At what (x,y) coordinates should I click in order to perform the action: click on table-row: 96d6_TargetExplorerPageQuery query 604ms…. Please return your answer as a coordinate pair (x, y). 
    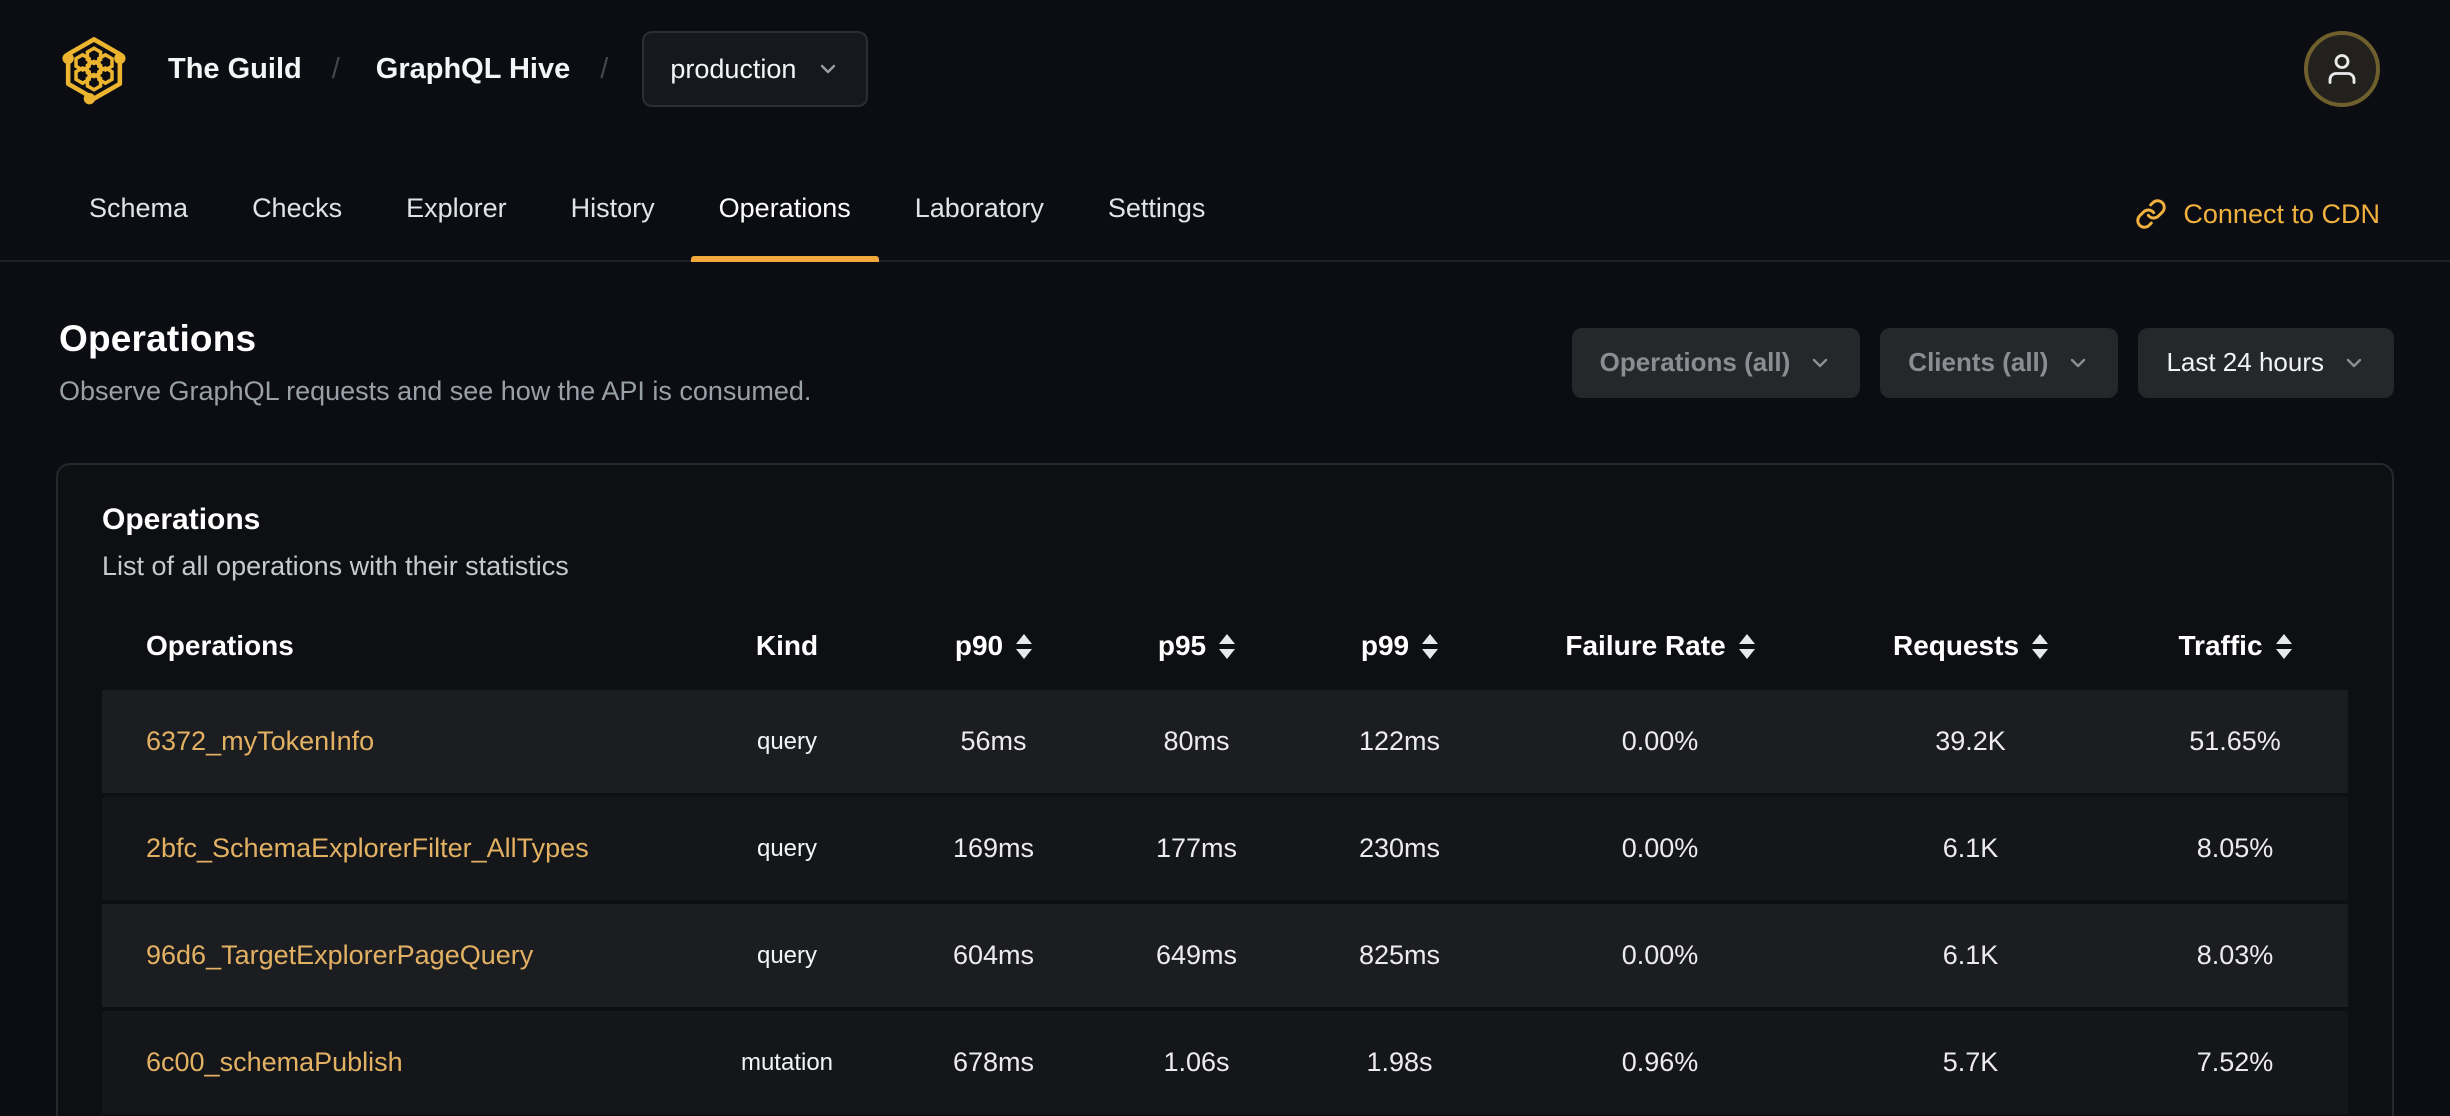
    Looking at the image, I should click on (1225, 955).